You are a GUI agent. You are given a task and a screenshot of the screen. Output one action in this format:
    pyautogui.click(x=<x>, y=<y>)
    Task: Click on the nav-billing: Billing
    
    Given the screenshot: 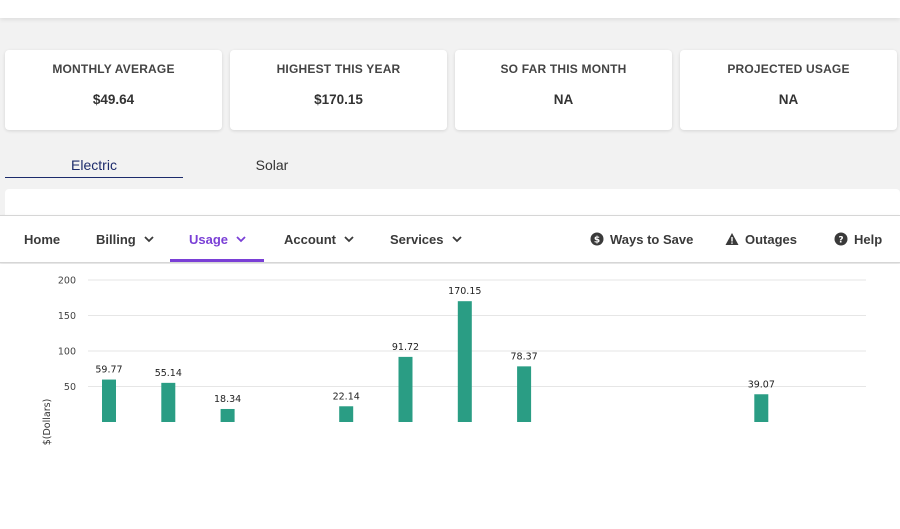 What is the action you would take?
    pyautogui.click(x=125, y=239)
    